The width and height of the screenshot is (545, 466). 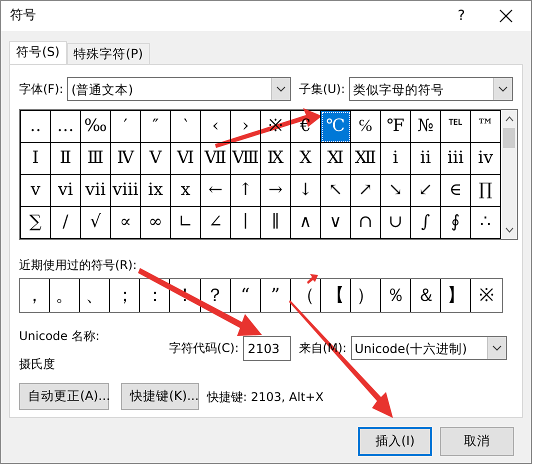 I want to click on subset-label: 子集(U):, so click(x=322, y=89).